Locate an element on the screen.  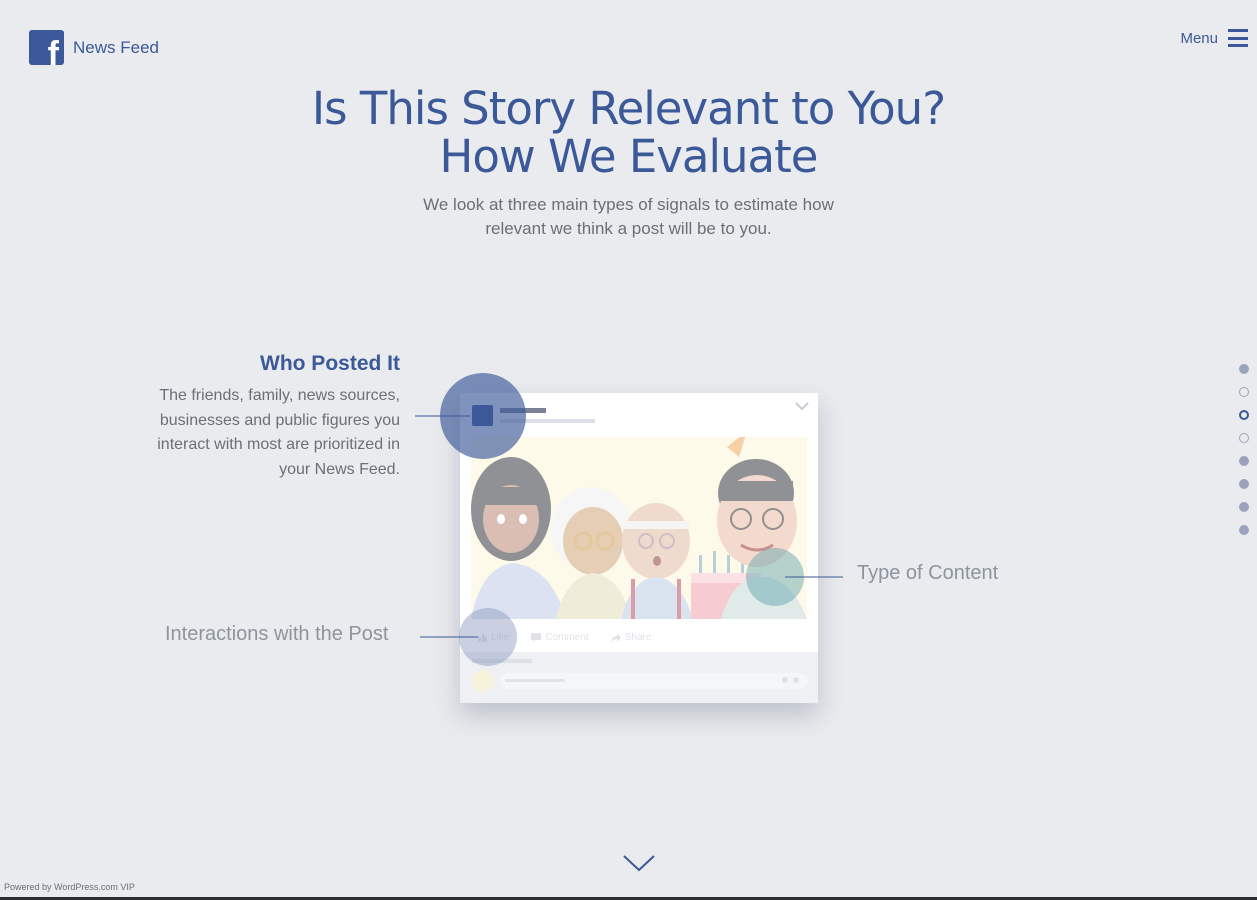
post-action-bar: Like Comment Share is located at coordinates (639, 637).